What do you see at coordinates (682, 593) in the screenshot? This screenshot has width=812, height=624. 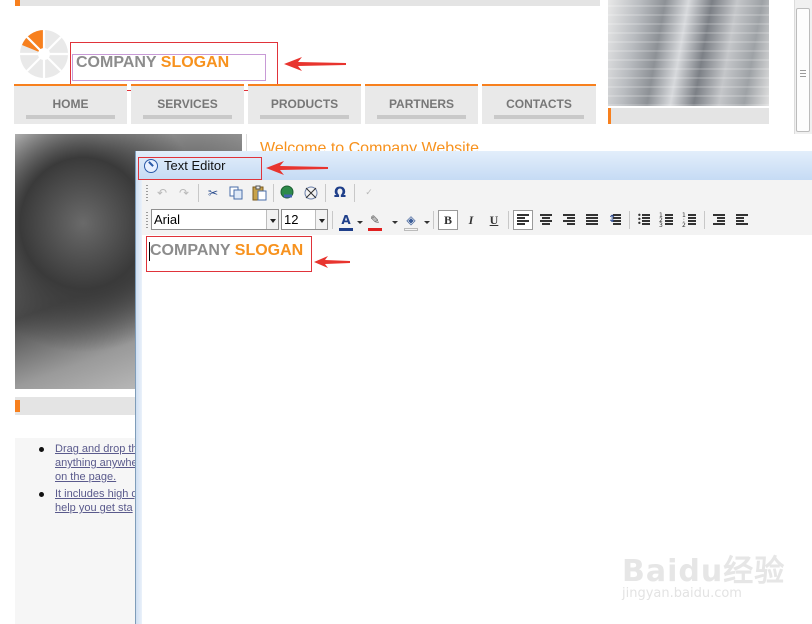 I see `watermark-url: jingyan.baidu.com` at bounding box center [682, 593].